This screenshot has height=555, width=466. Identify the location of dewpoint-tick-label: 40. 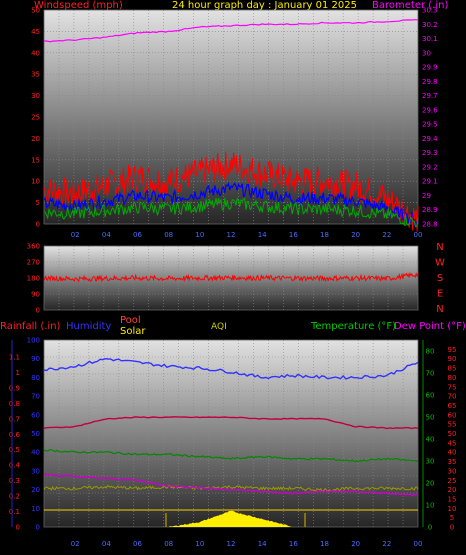
(452, 453).